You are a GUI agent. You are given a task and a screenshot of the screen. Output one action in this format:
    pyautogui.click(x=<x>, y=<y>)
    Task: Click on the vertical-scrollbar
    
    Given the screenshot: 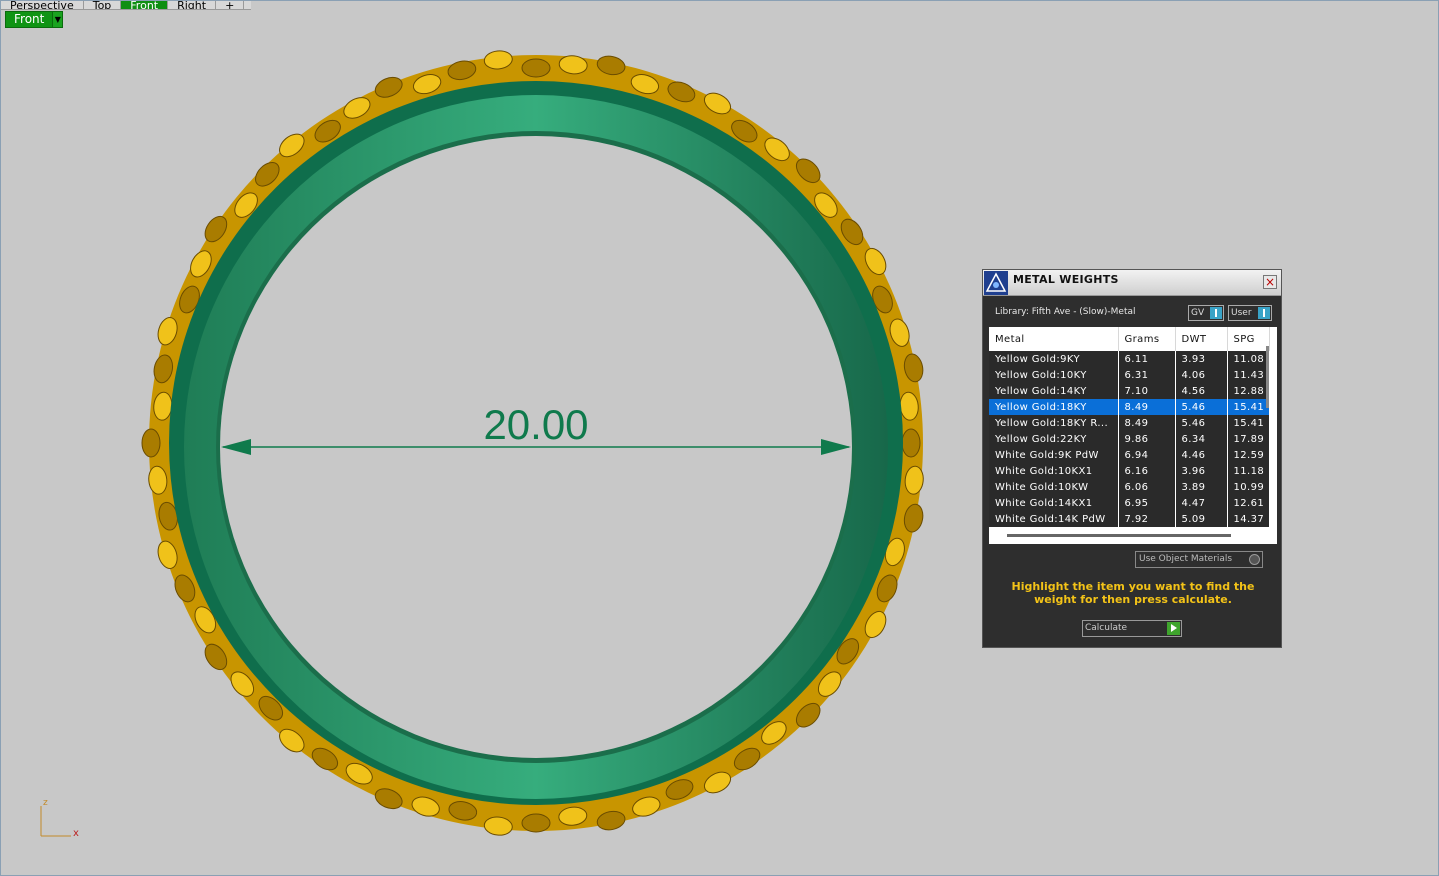 What is the action you would take?
    pyautogui.click(x=1267, y=377)
    